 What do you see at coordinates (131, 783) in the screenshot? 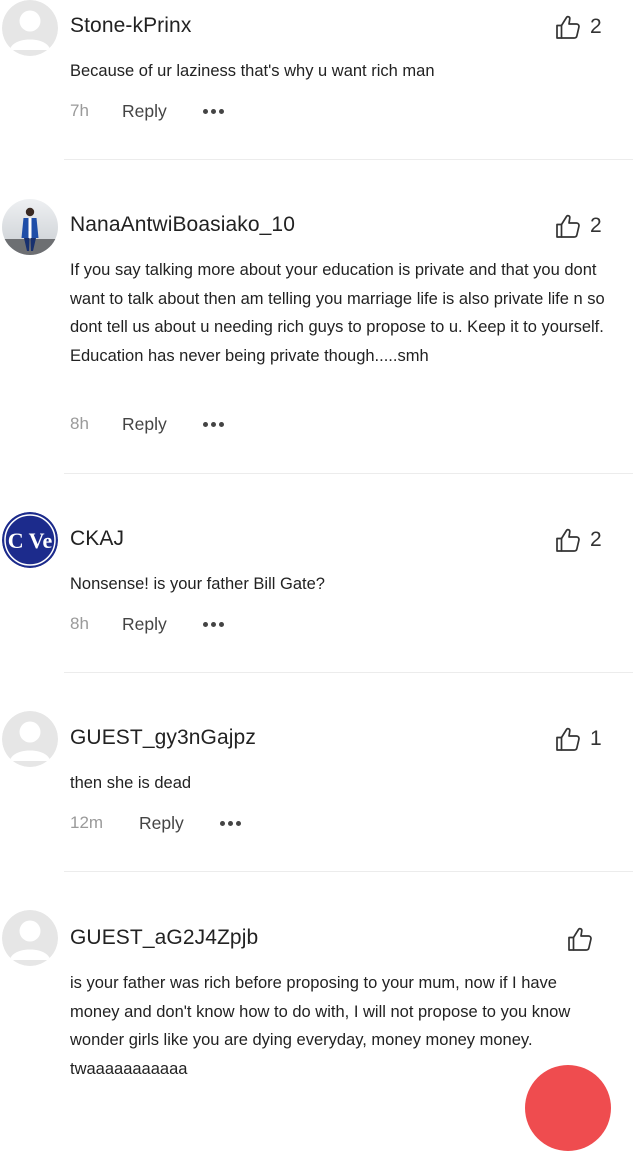
I see `comment-text-line: then she is dead` at bounding box center [131, 783].